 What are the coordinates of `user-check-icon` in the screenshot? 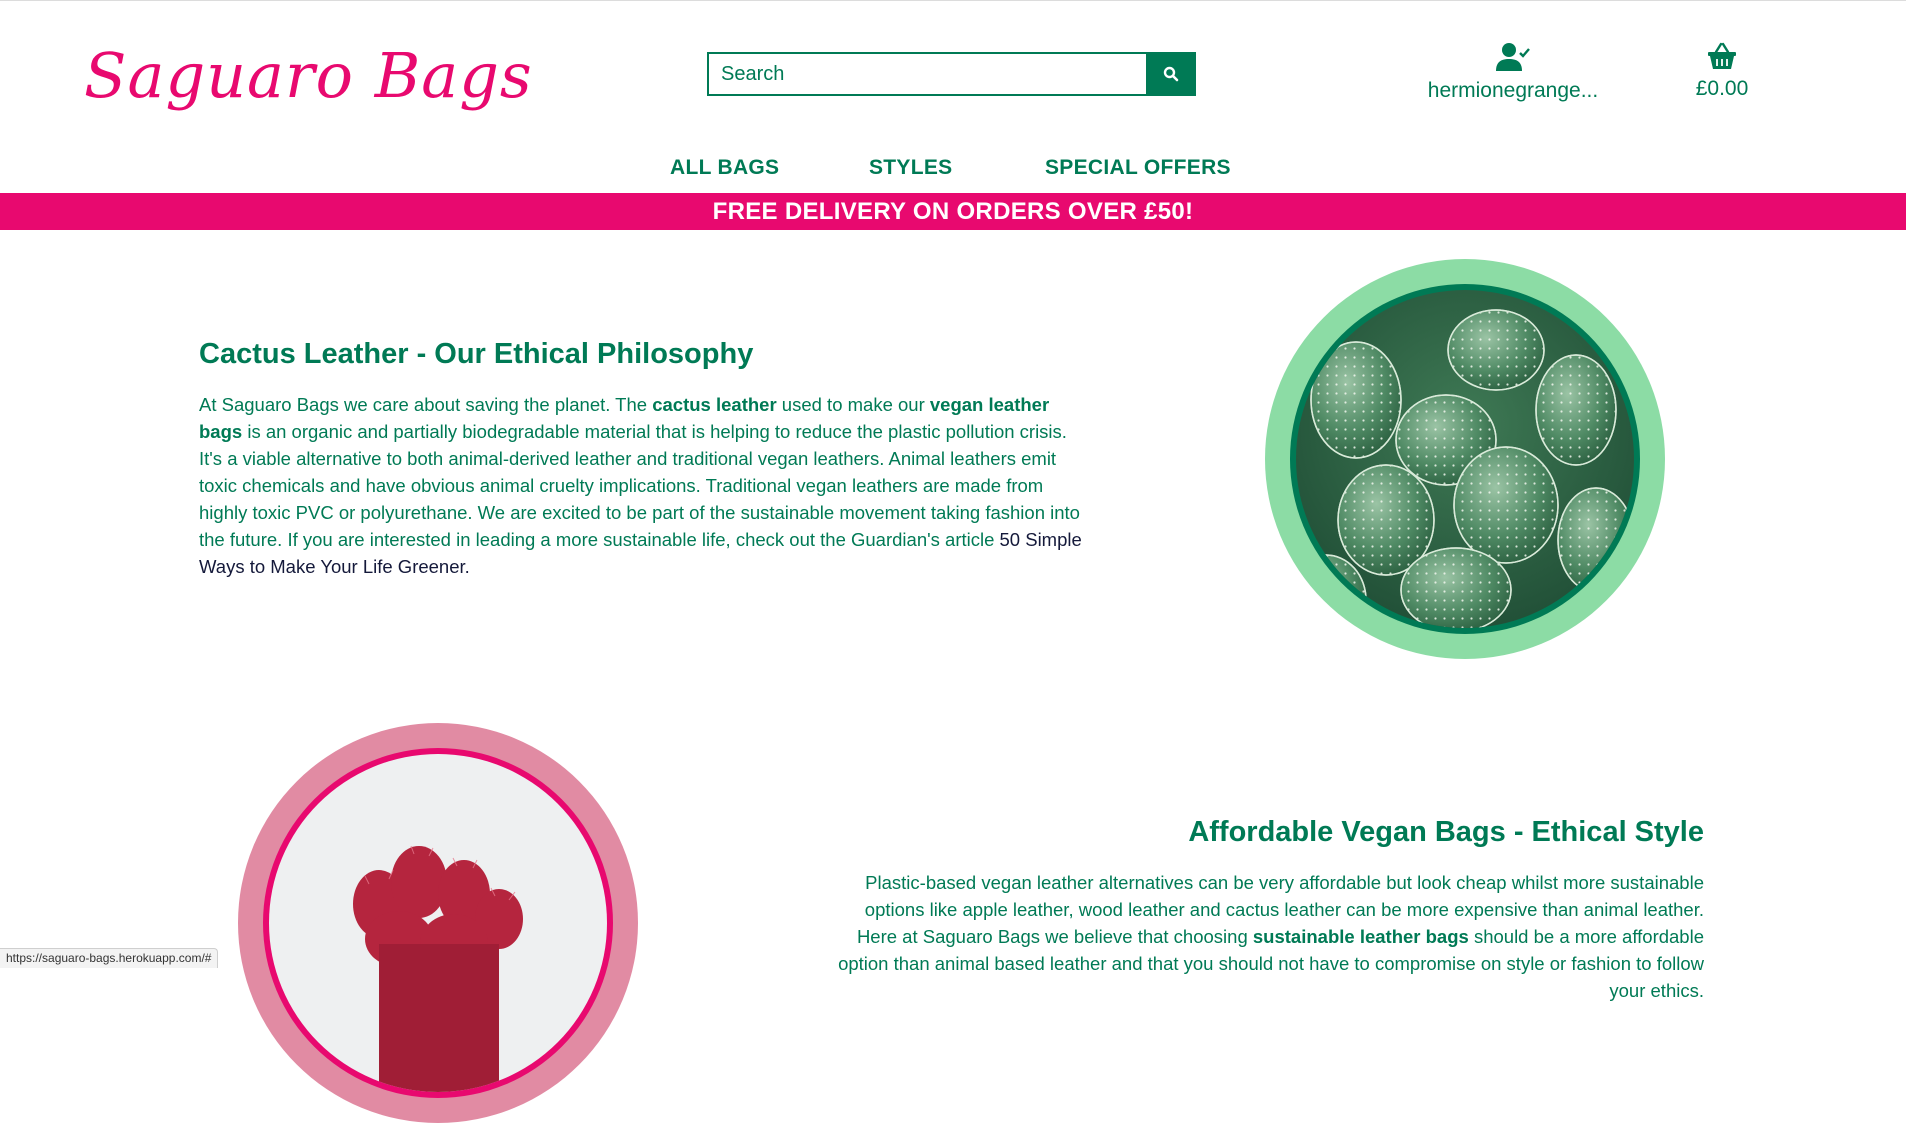 It's located at (1513, 57).